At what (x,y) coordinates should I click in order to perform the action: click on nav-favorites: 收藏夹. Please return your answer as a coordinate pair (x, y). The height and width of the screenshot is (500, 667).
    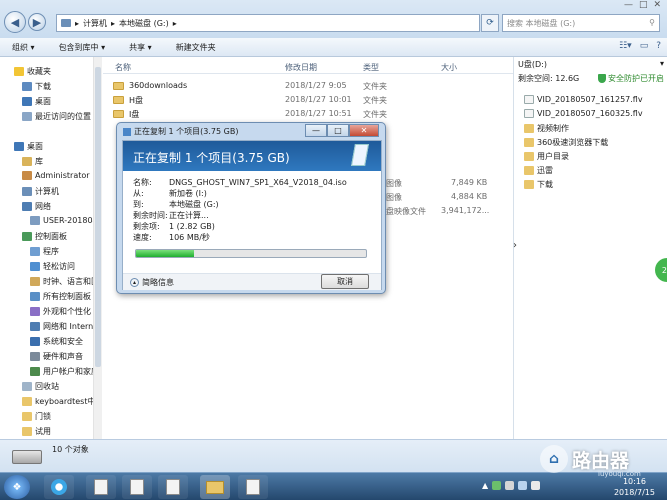
    Looking at the image, I should click on (32, 71).